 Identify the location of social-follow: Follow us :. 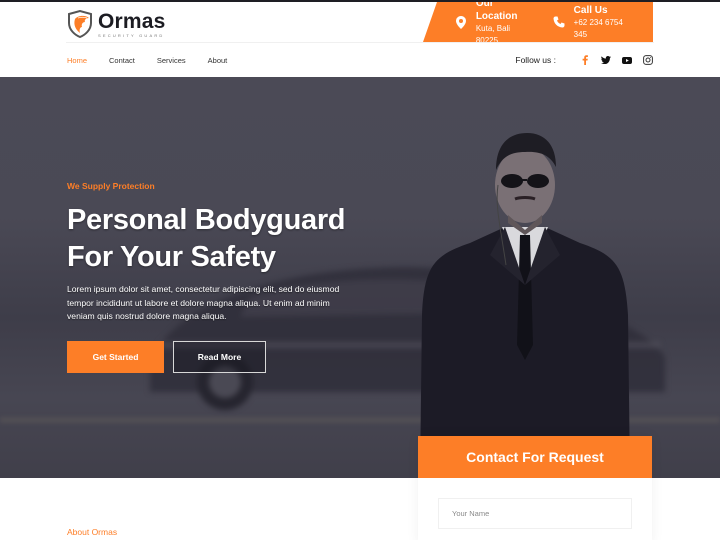
(584, 60).